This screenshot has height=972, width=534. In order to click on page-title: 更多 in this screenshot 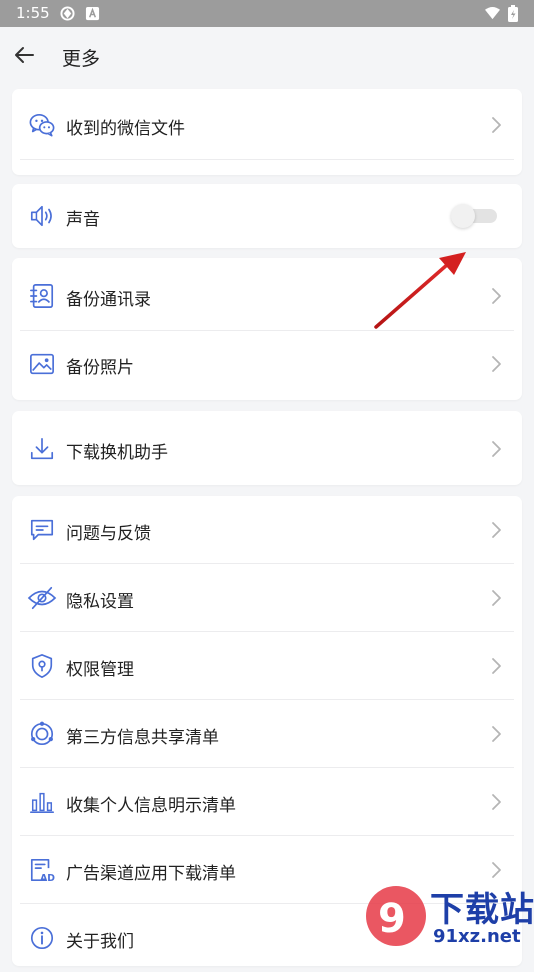, I will do `click(81, 59)`.